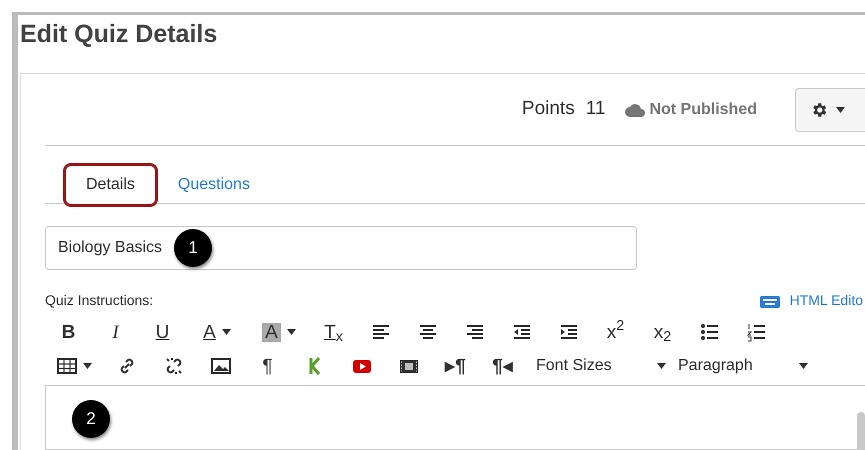 The width and height of the screenshot is (865, 450). I want to click on align-center-icon, so click(428, 332).